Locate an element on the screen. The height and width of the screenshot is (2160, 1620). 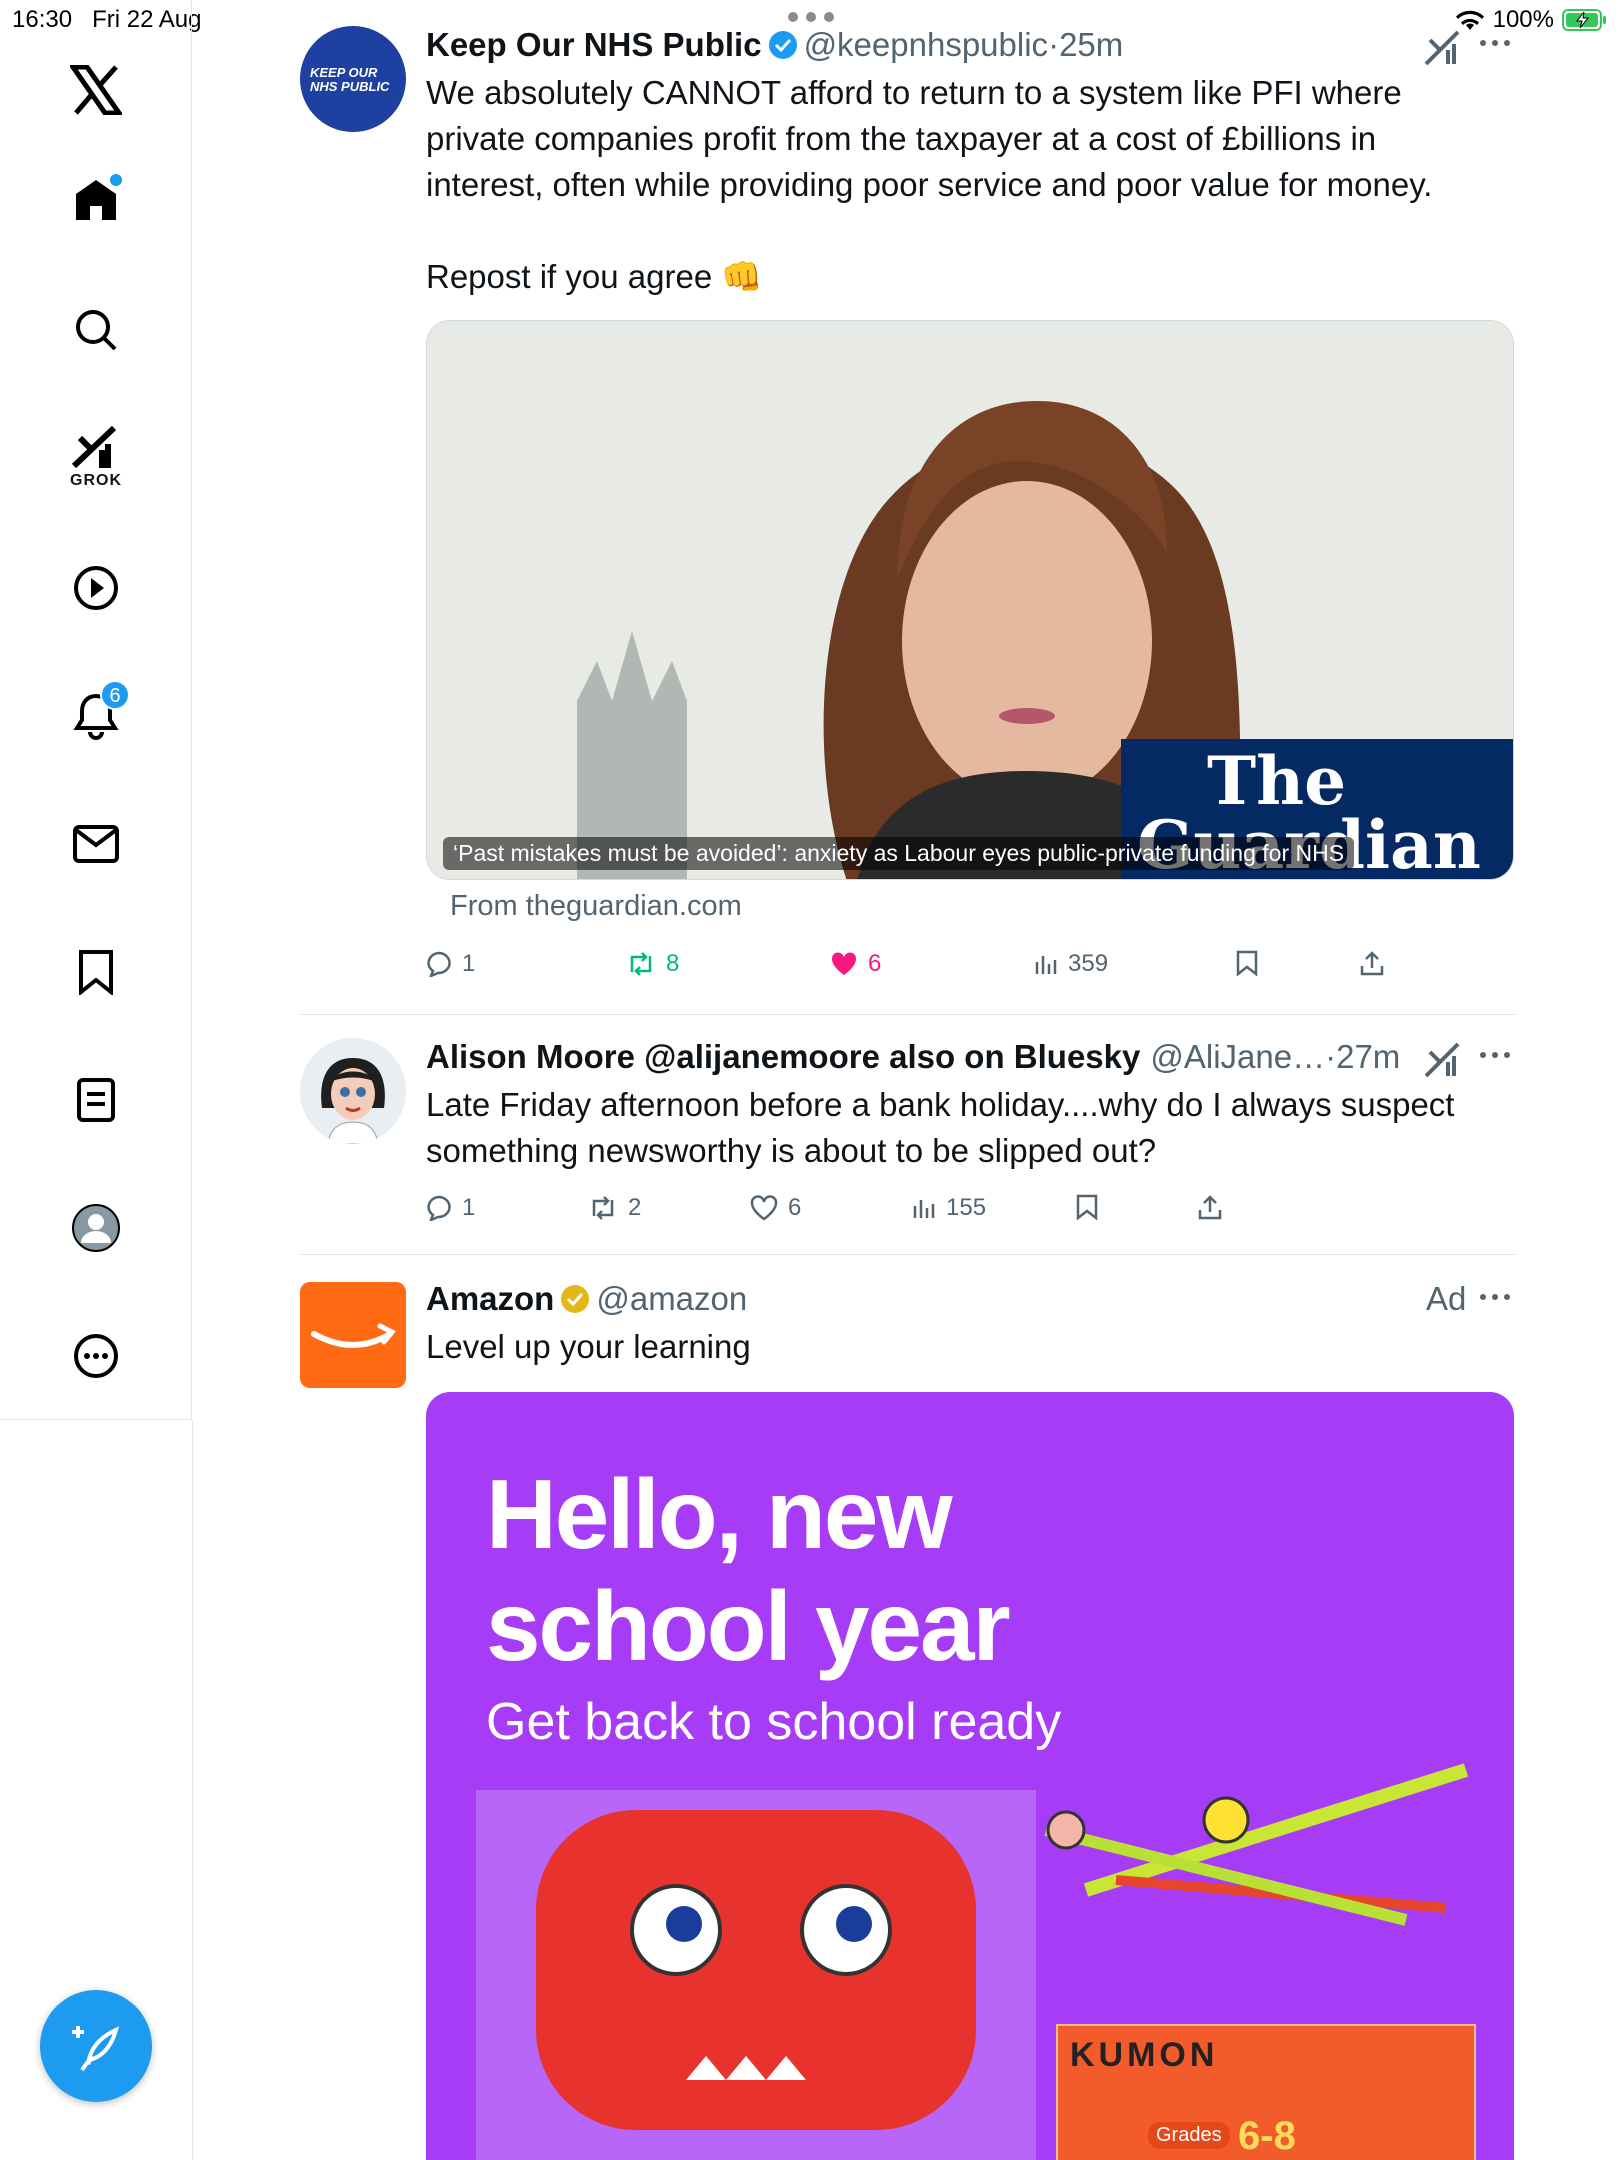
sidebar-item-lists is located at coordinates (96, 1100).